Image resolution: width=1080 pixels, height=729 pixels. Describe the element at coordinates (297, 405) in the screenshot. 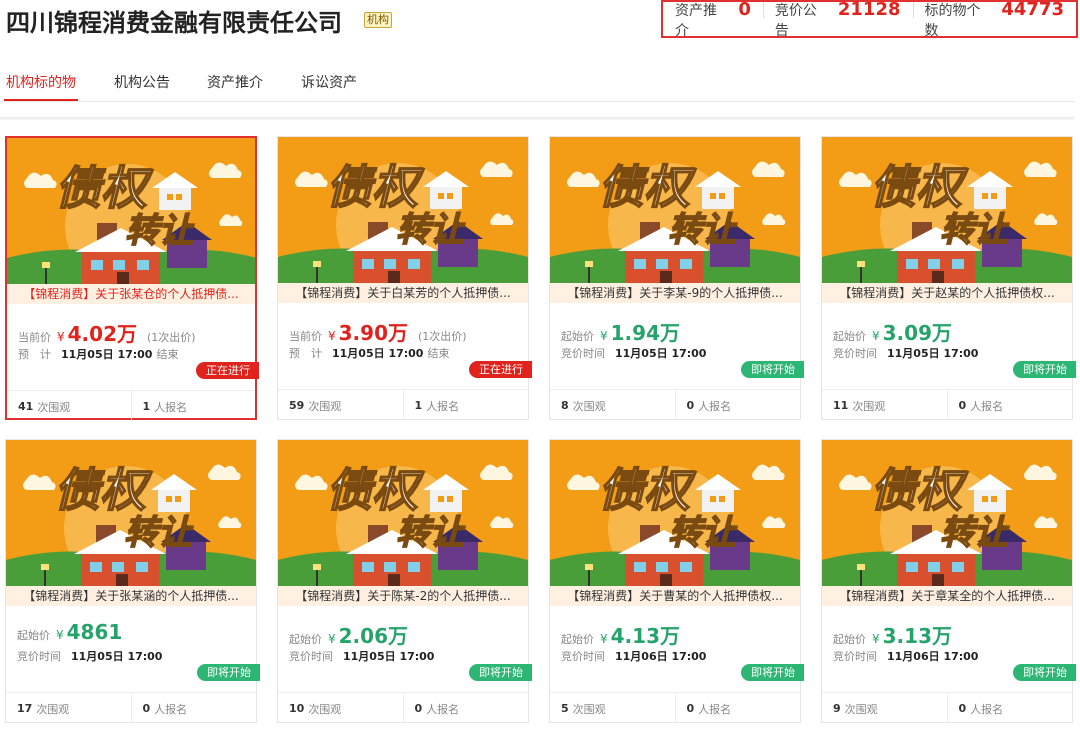

I see `views-number: 59` at that location.